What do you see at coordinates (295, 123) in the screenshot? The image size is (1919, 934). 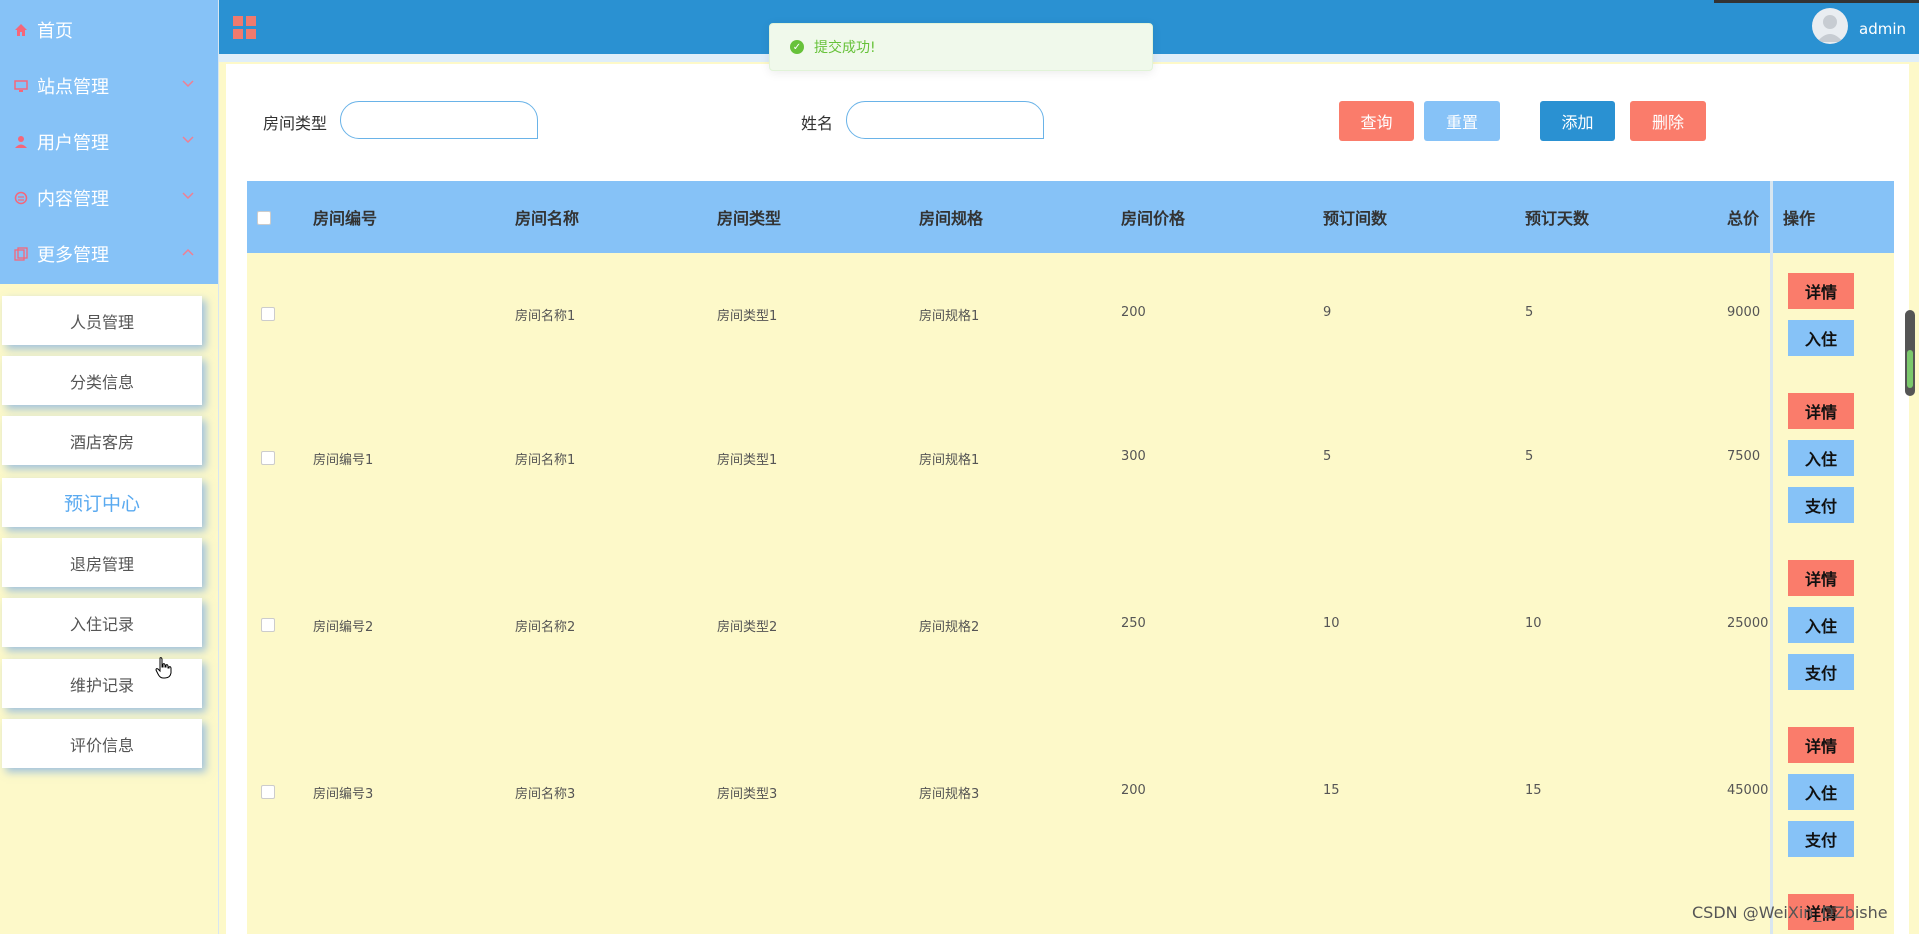 I see `room-type-label: 房间类型` at bounding box center [295, 123].